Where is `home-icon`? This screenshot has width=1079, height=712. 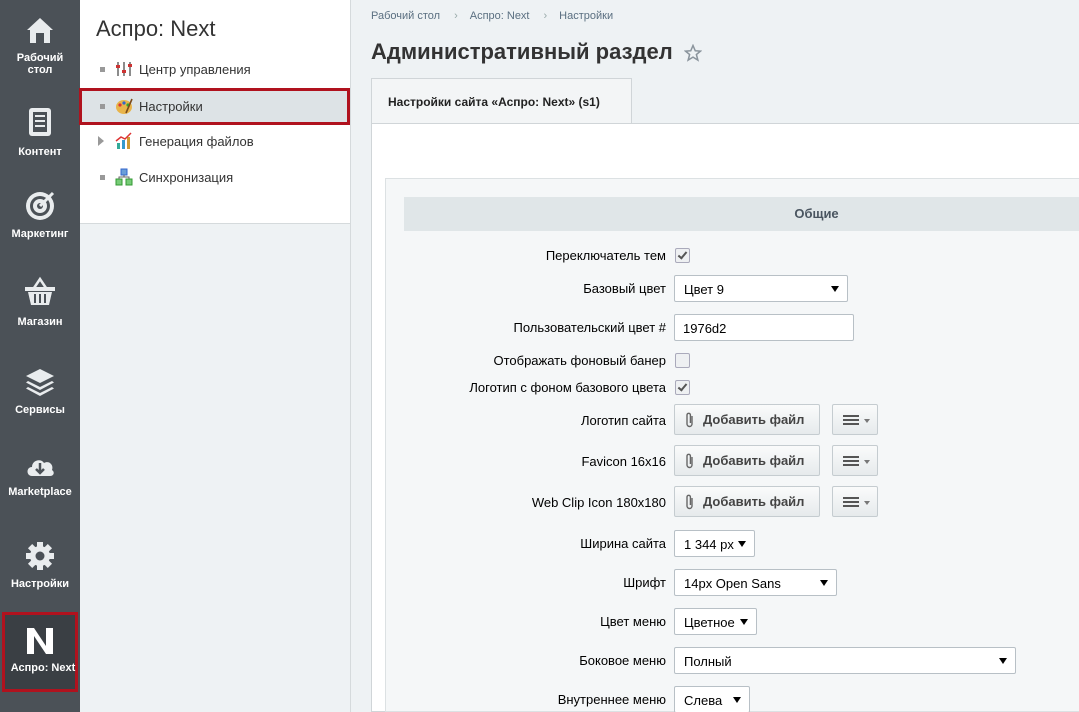 home-icon is located at coordinates (40, 30).